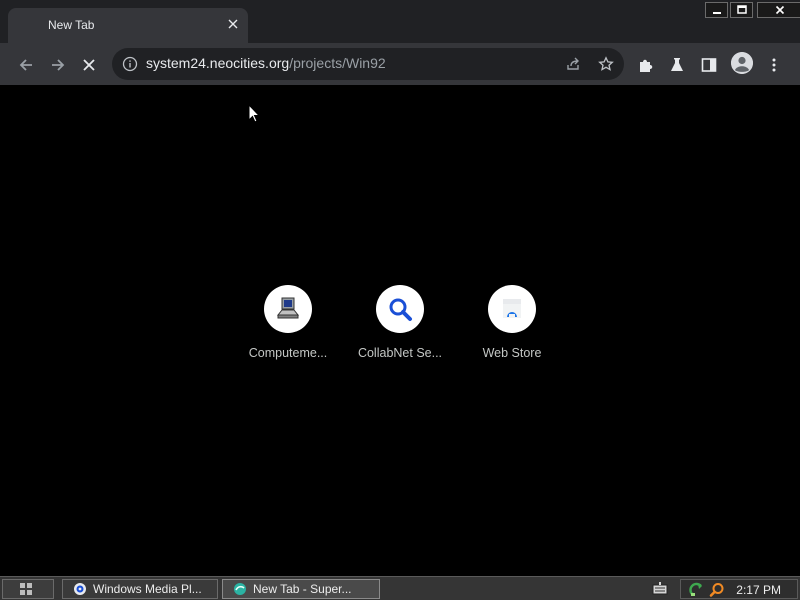 Image resolution: width=800 pixels, height=600 pixels. Describe the element at coordinates (71, 25) in the screenshot. I see `tab-title: New Tab` at that location.